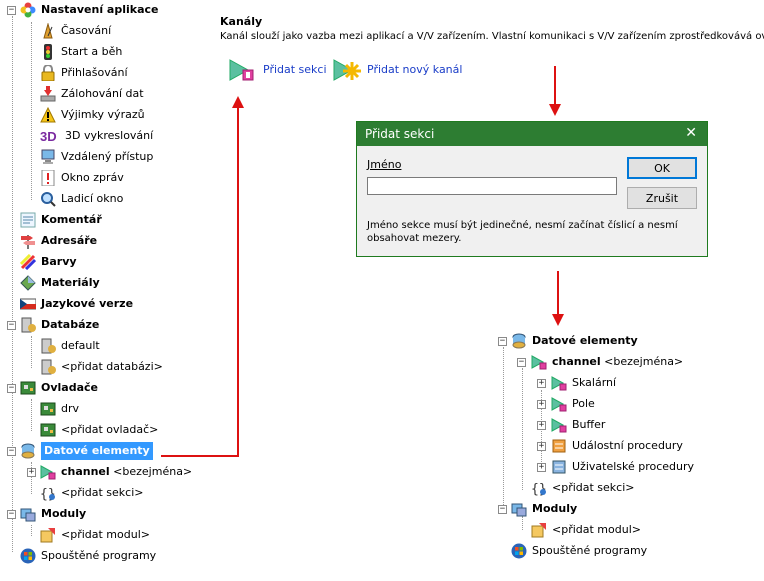  Describe the element at coordinates (397, 70) in the screenshot. I see `add-channel-link: Přidat nový kanál` at that location.